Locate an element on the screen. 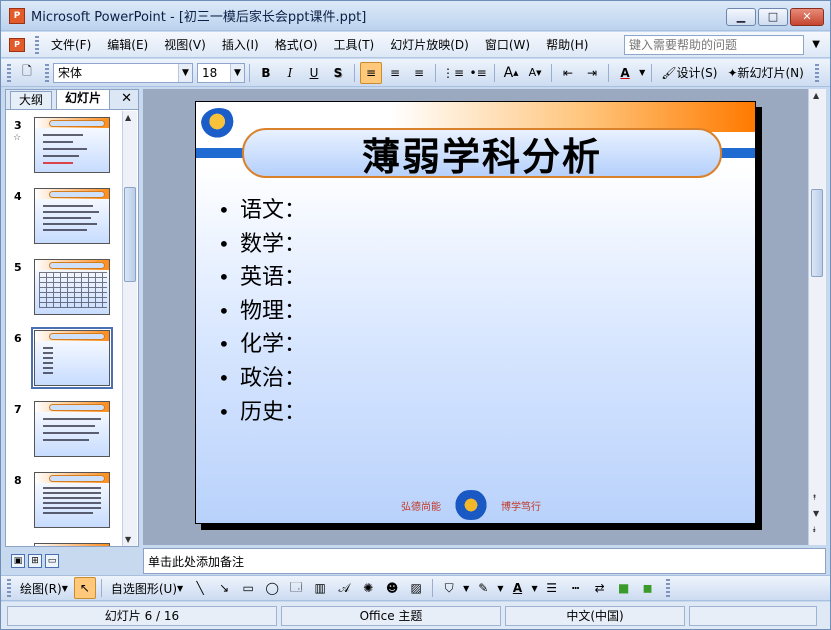 The height and width of the screenshot is (630, 831). underline-button: U is located at coordinates (314, 73).